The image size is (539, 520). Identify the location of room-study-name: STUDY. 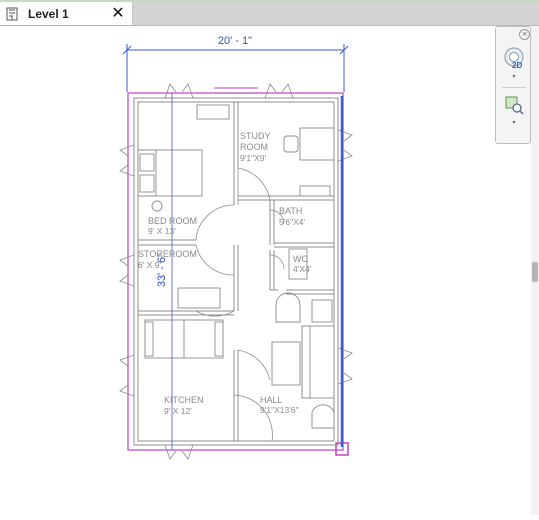
(255, 136).